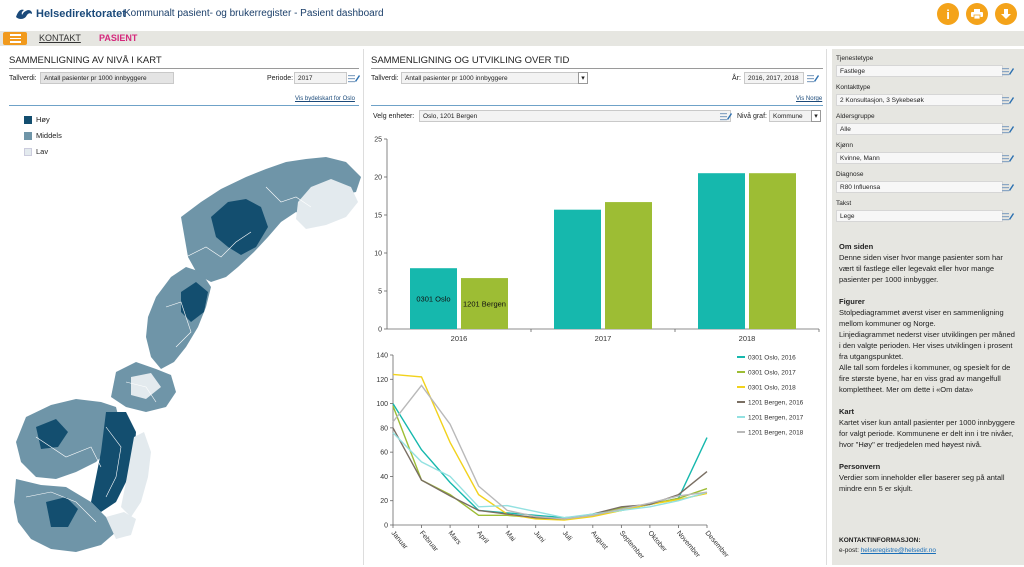  I want to click on x-tick-label: August, so click(598, 540).